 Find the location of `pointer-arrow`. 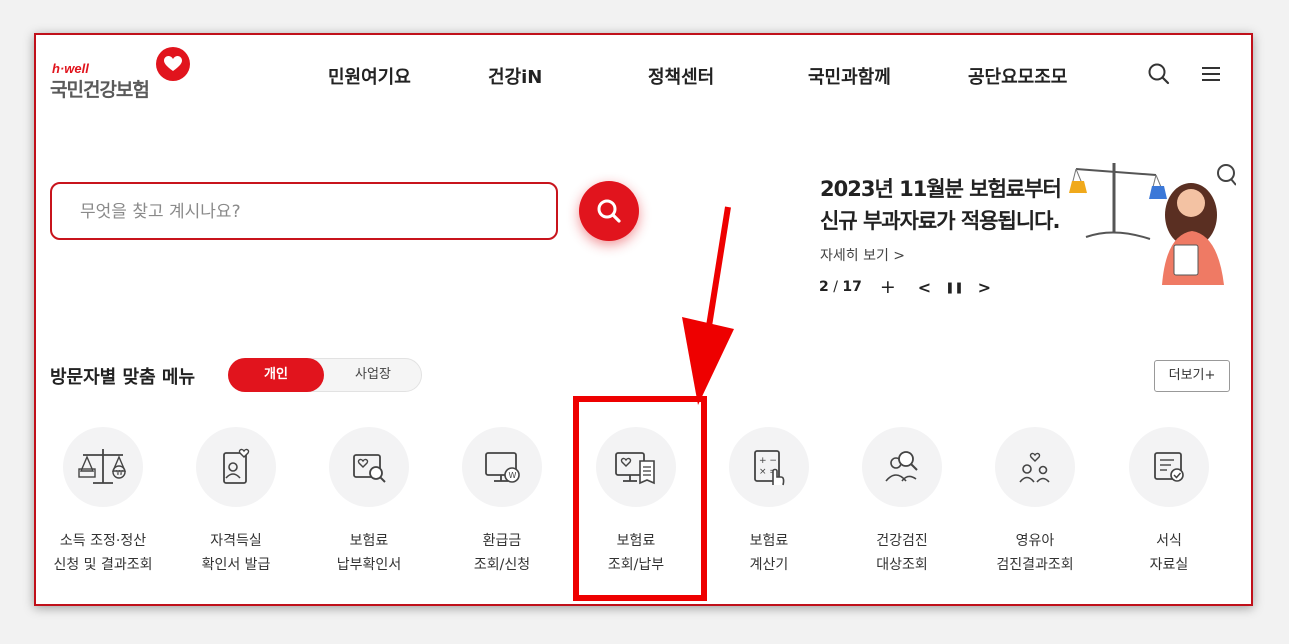

pointer-arrow is located at coordinates (708, 305).